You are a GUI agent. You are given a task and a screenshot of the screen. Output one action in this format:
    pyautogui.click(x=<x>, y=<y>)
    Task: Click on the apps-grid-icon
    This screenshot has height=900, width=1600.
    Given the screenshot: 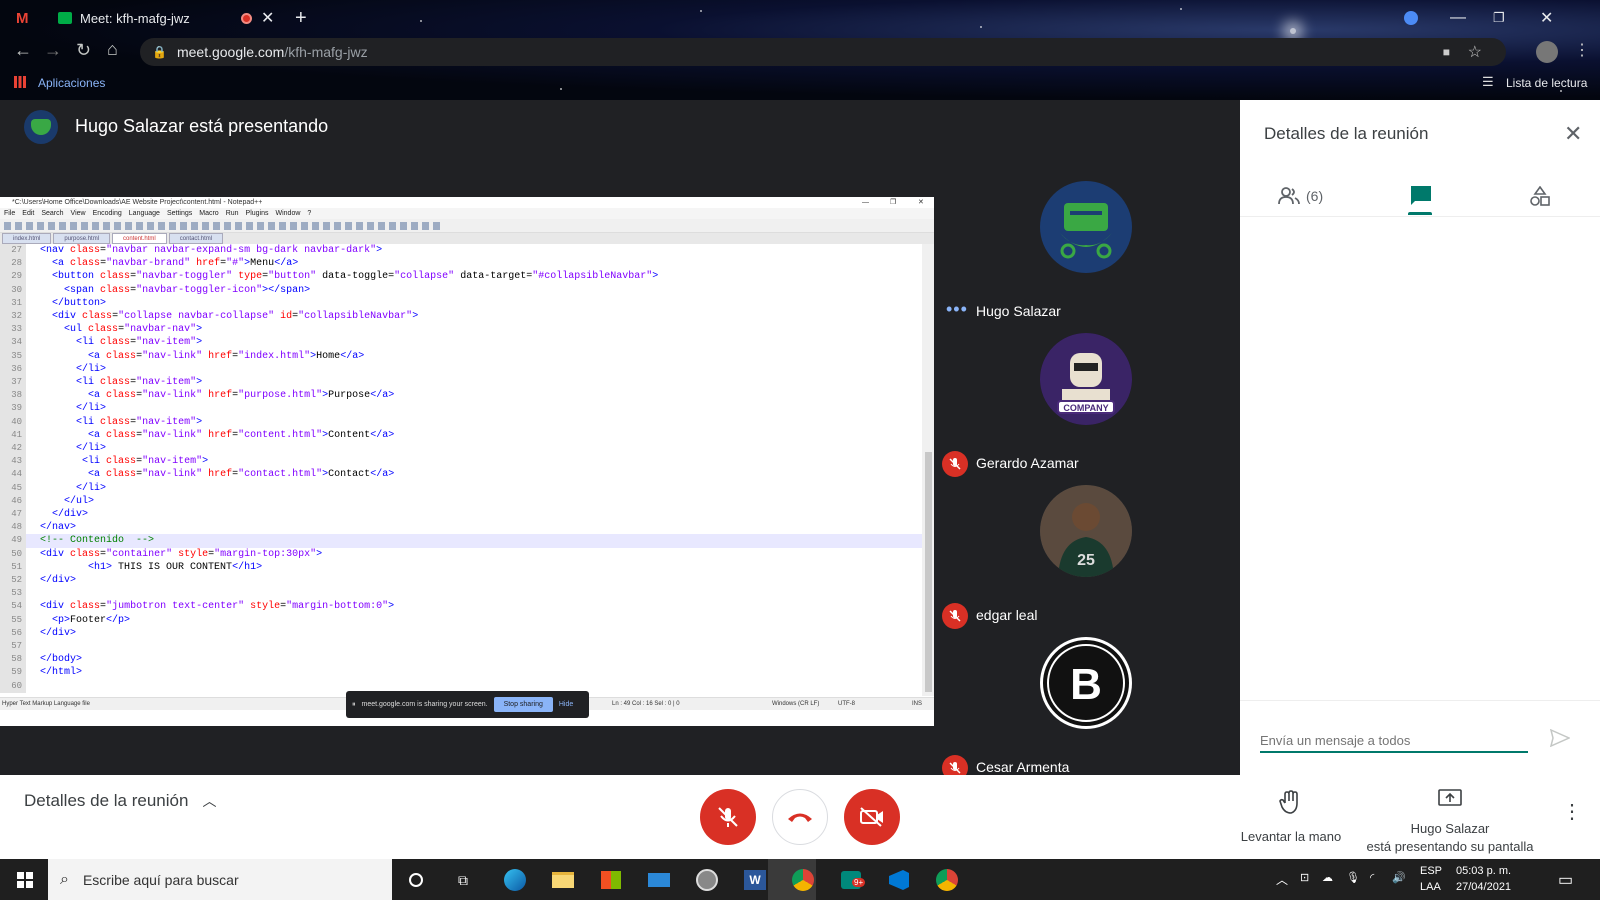 What is the action you would take?
    pyautogui.click(x=20, y=82)
    